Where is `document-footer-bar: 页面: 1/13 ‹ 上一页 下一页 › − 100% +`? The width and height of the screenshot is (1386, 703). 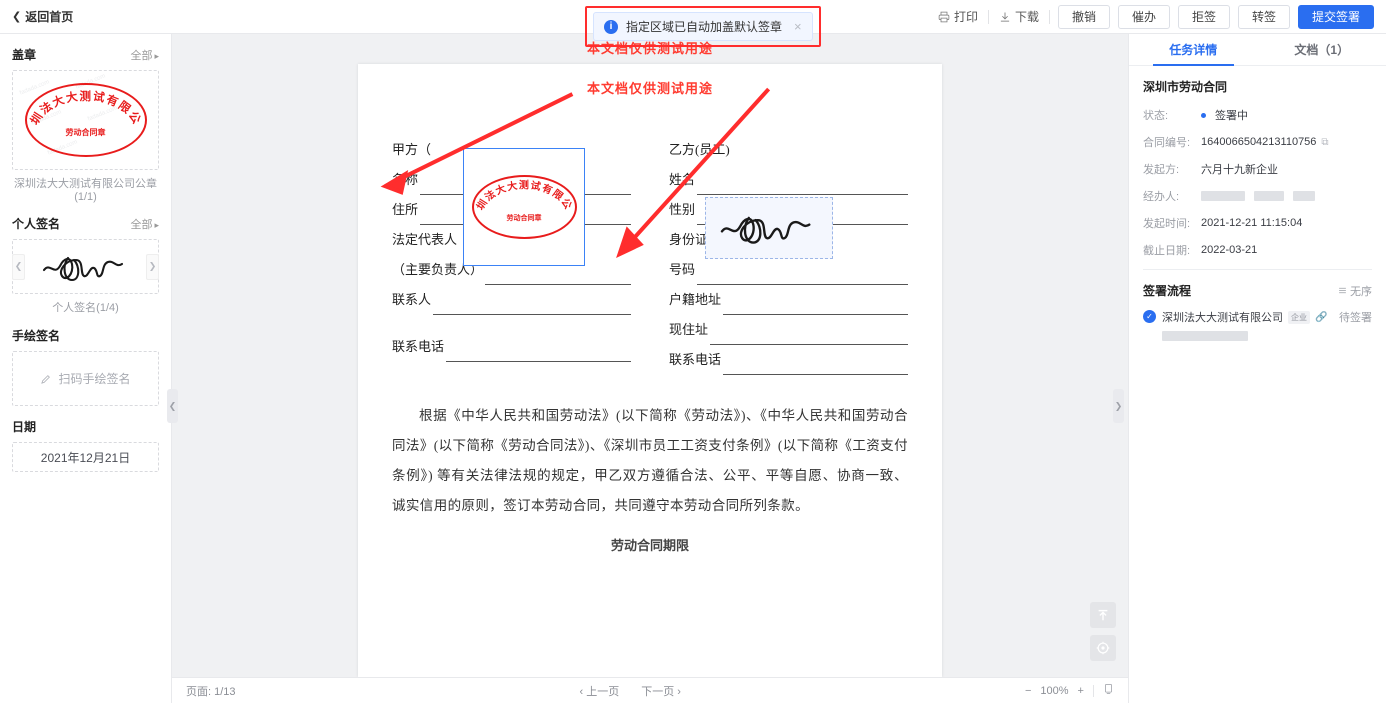
document-footer-bar: 页面: 1/13 ‹ 上一页 下一页 › − 100% + is located at coordinates (650, 690).